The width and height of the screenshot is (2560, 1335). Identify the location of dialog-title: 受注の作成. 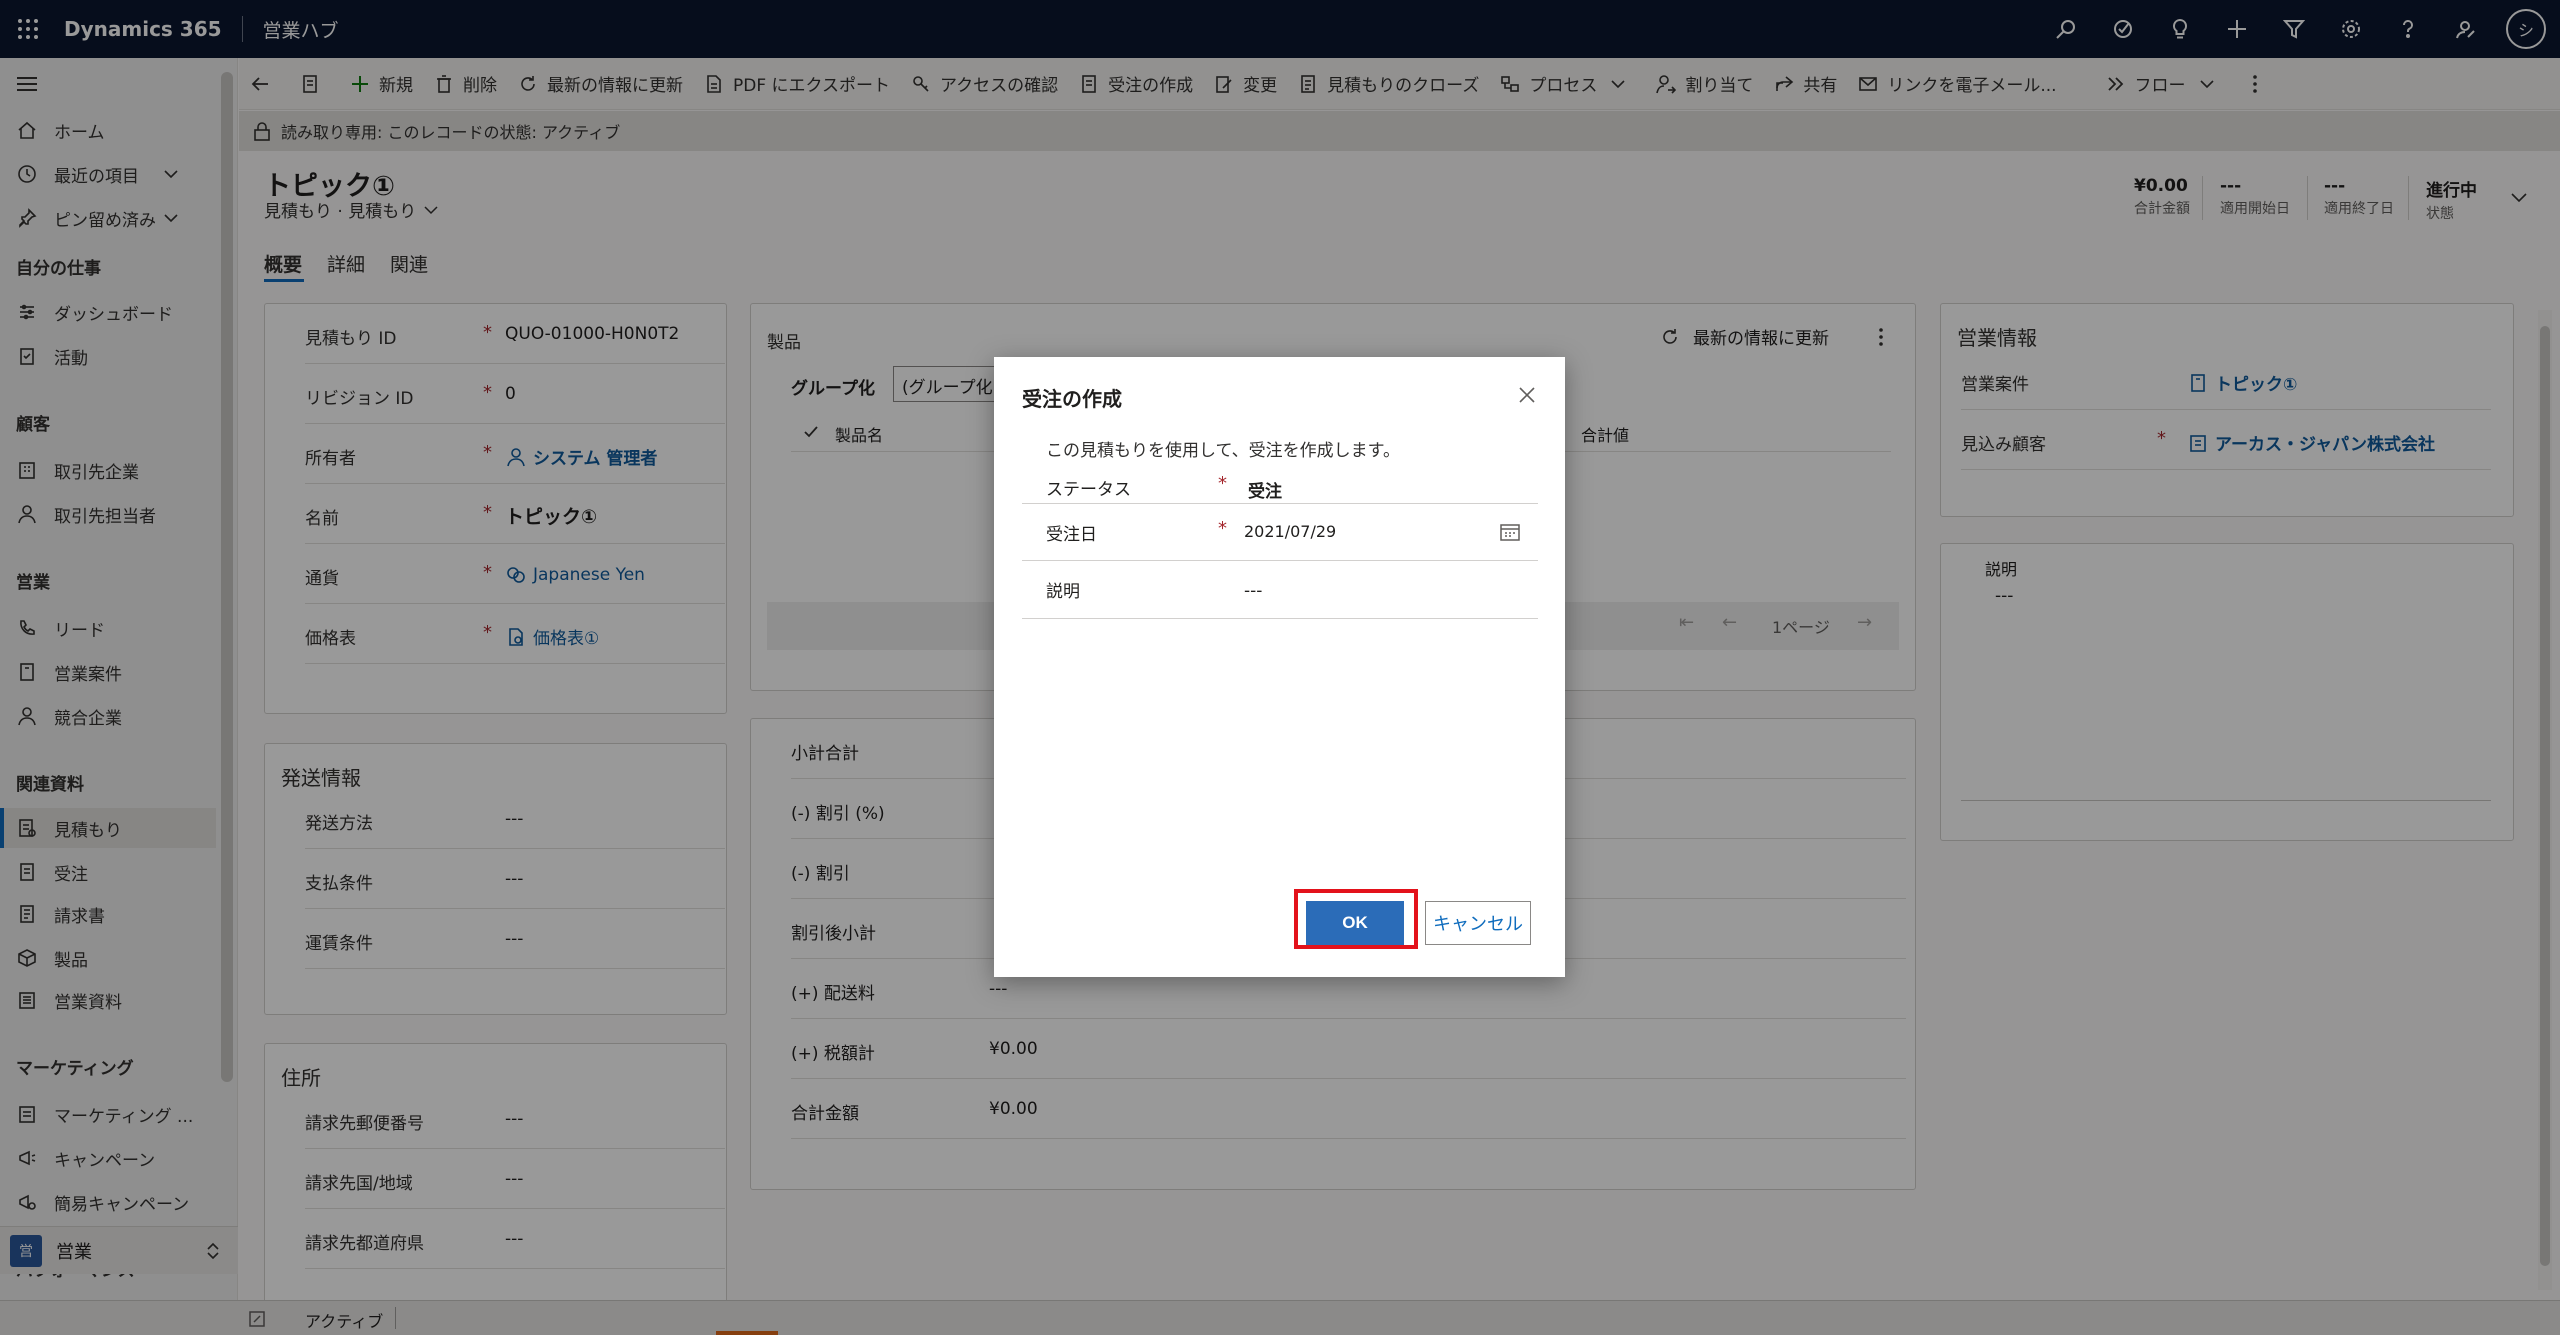
(1072, 399).